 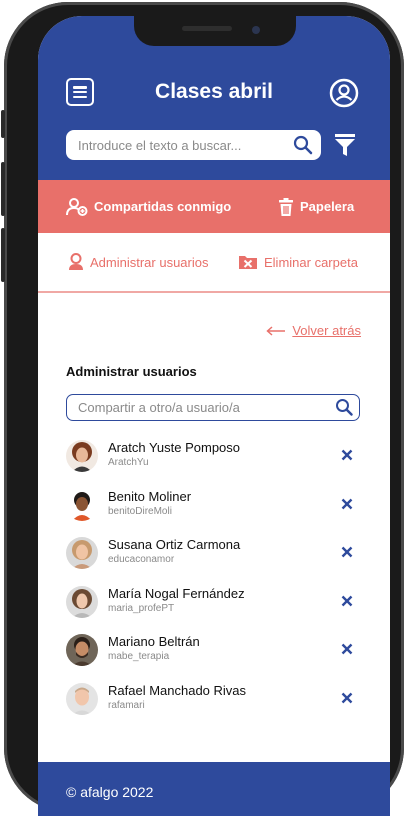 I want to click on search-input, so click(x=183, y=145).